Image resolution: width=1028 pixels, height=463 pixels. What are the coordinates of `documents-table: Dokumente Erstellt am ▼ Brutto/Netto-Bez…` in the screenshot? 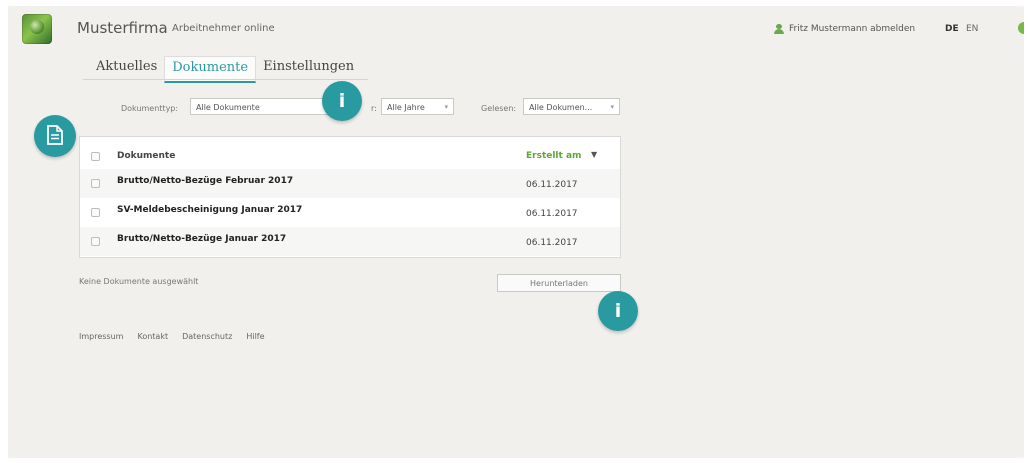 It's located at (350, 197).